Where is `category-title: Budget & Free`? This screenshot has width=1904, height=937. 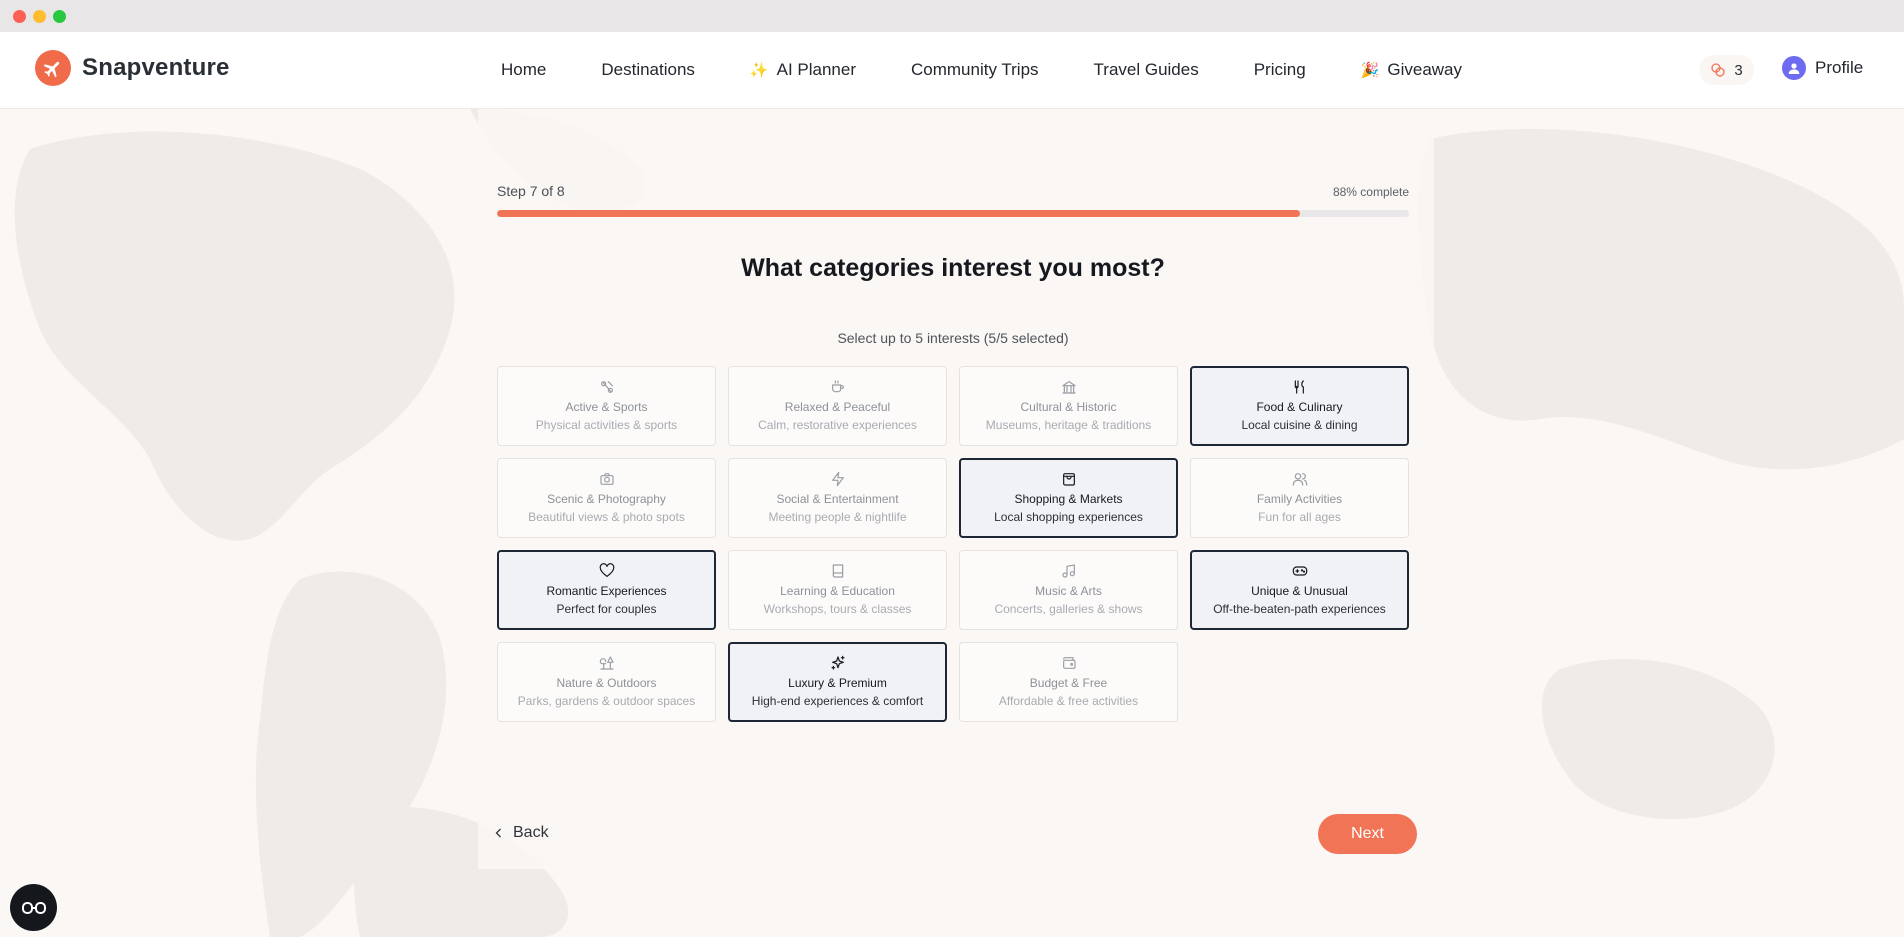 category-title: Budget & Free is located at coordinates (1068, 682).